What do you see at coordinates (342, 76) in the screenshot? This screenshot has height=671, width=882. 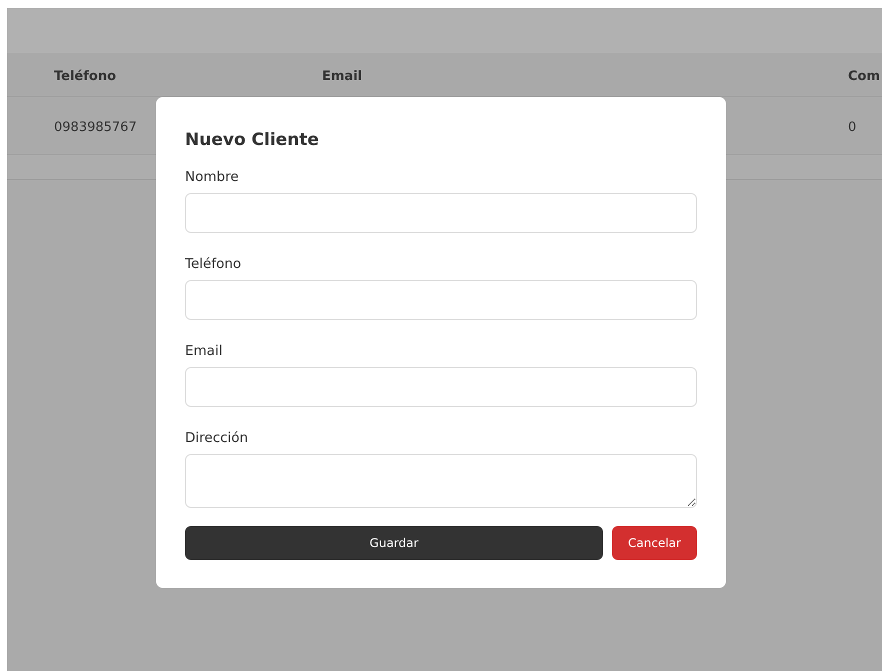 I see `column-header: Email` at bounding box center [342, 76].